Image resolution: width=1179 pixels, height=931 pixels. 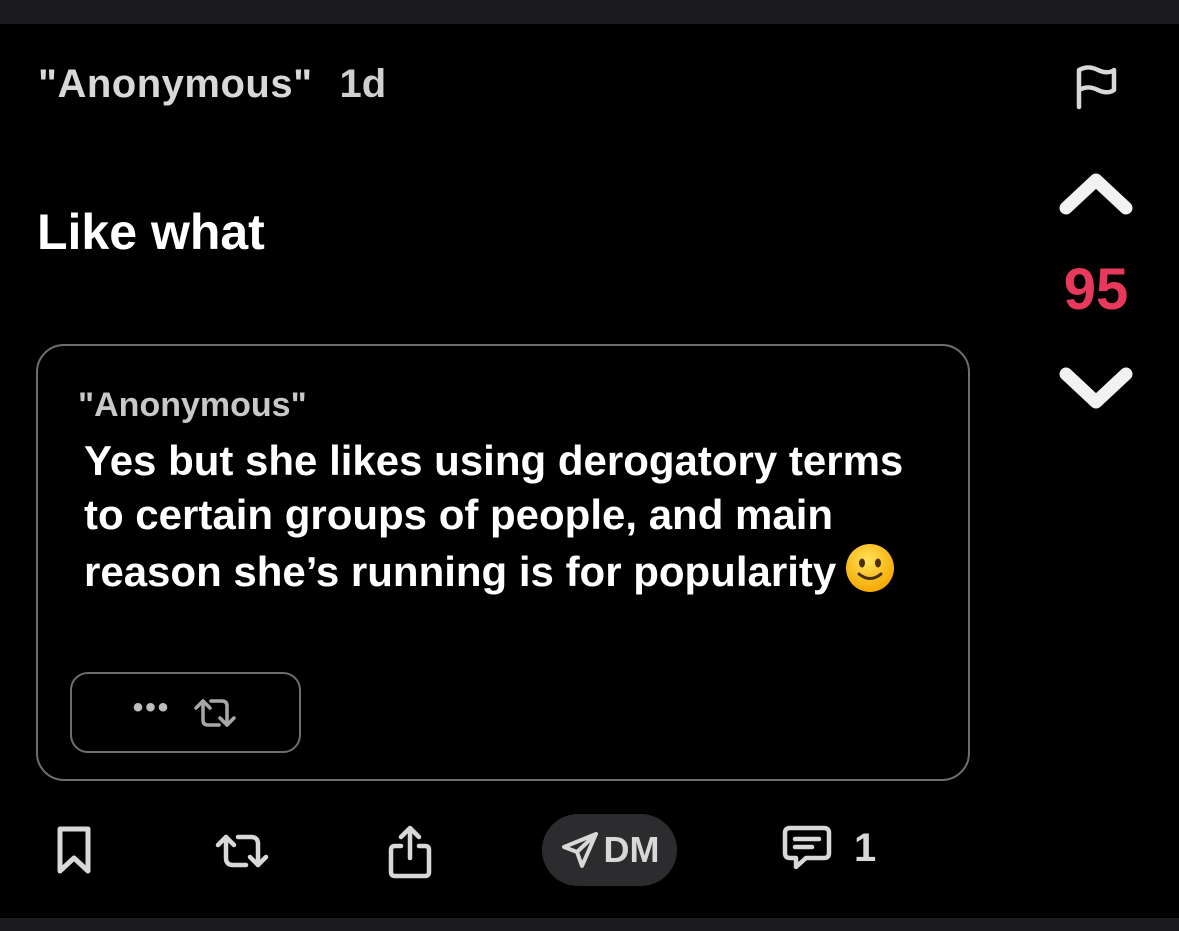 I want to click on action-bar: DM 1, so click(x=589, y=851).